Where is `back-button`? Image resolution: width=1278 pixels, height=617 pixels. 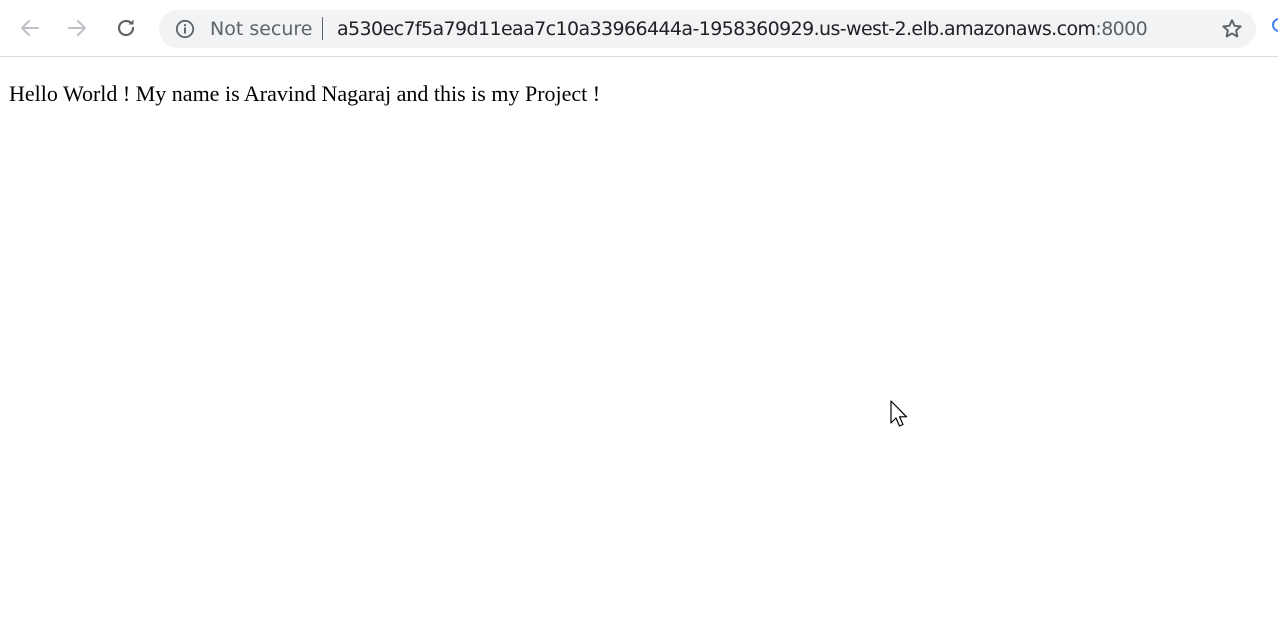 back-button is located at coordinates (30, 28).